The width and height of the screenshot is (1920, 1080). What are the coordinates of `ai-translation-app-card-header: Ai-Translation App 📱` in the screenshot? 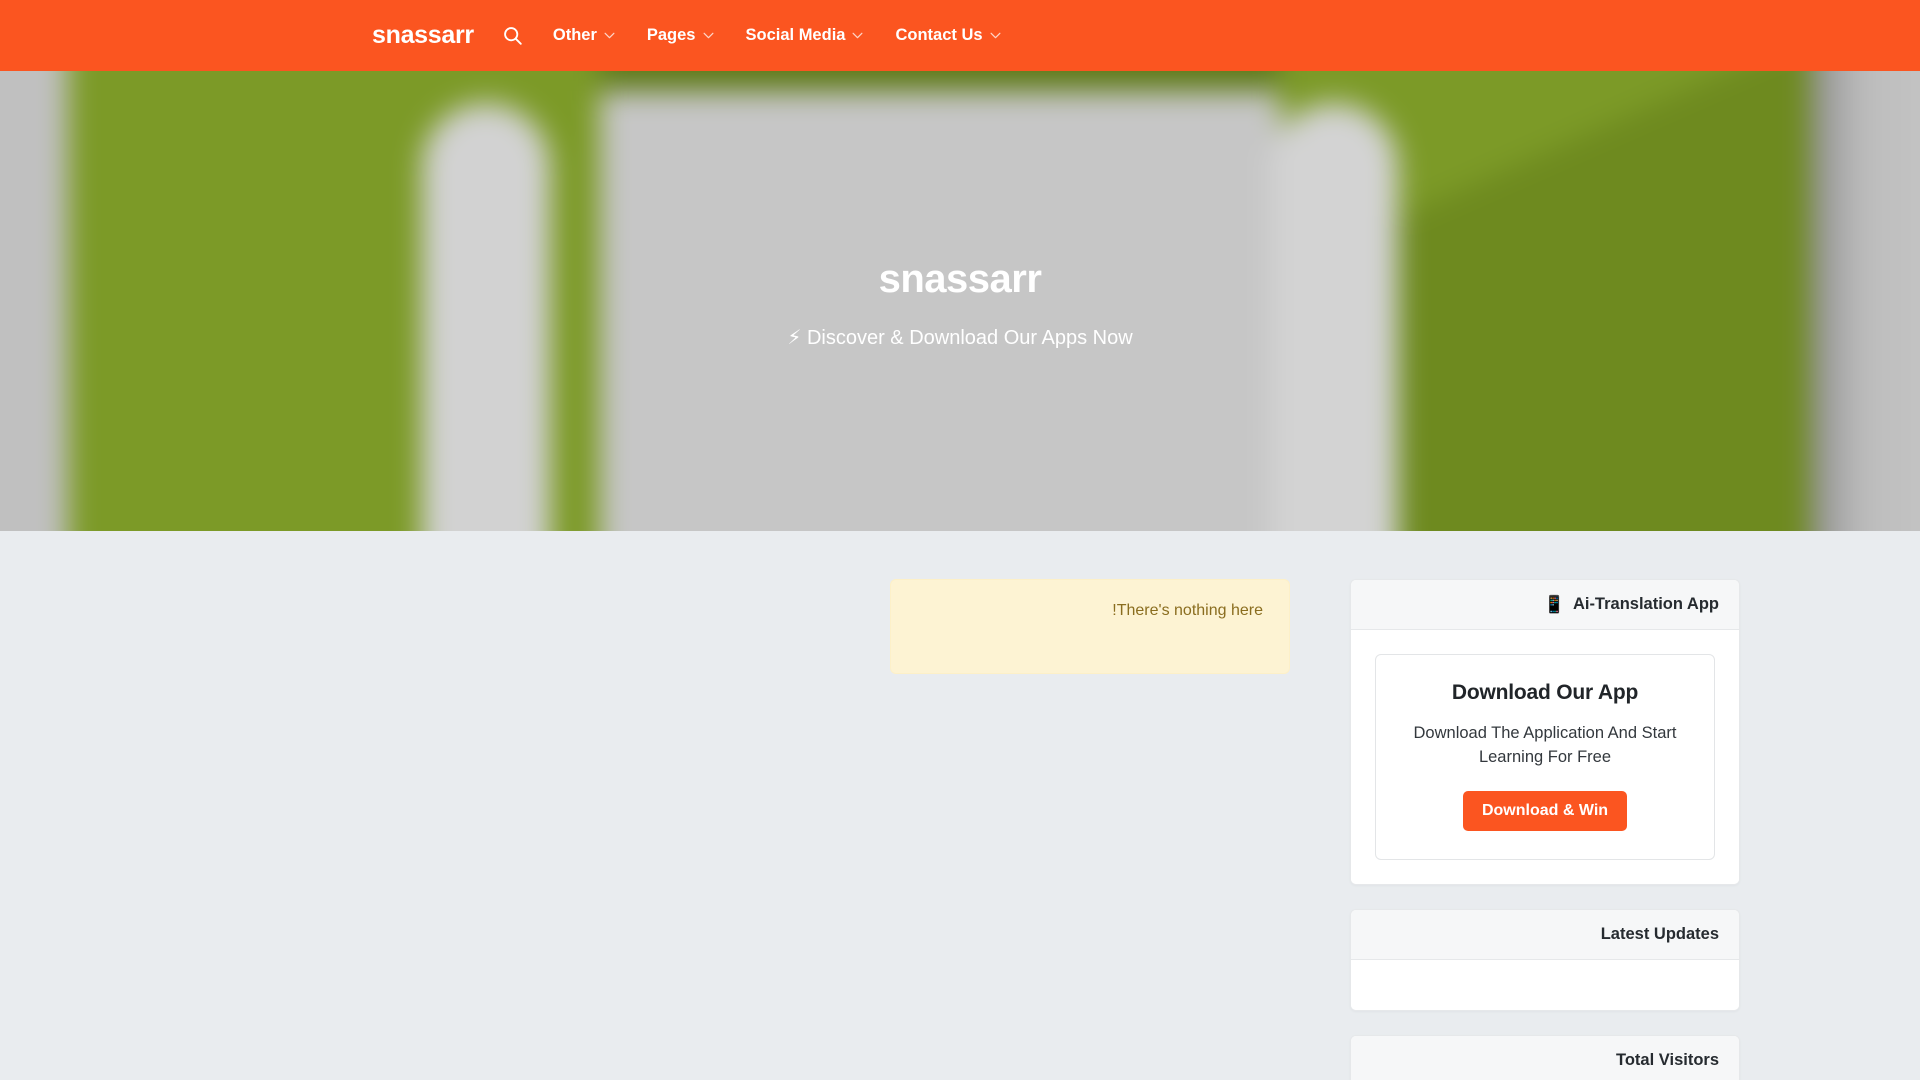 It's located at (1545, 605).